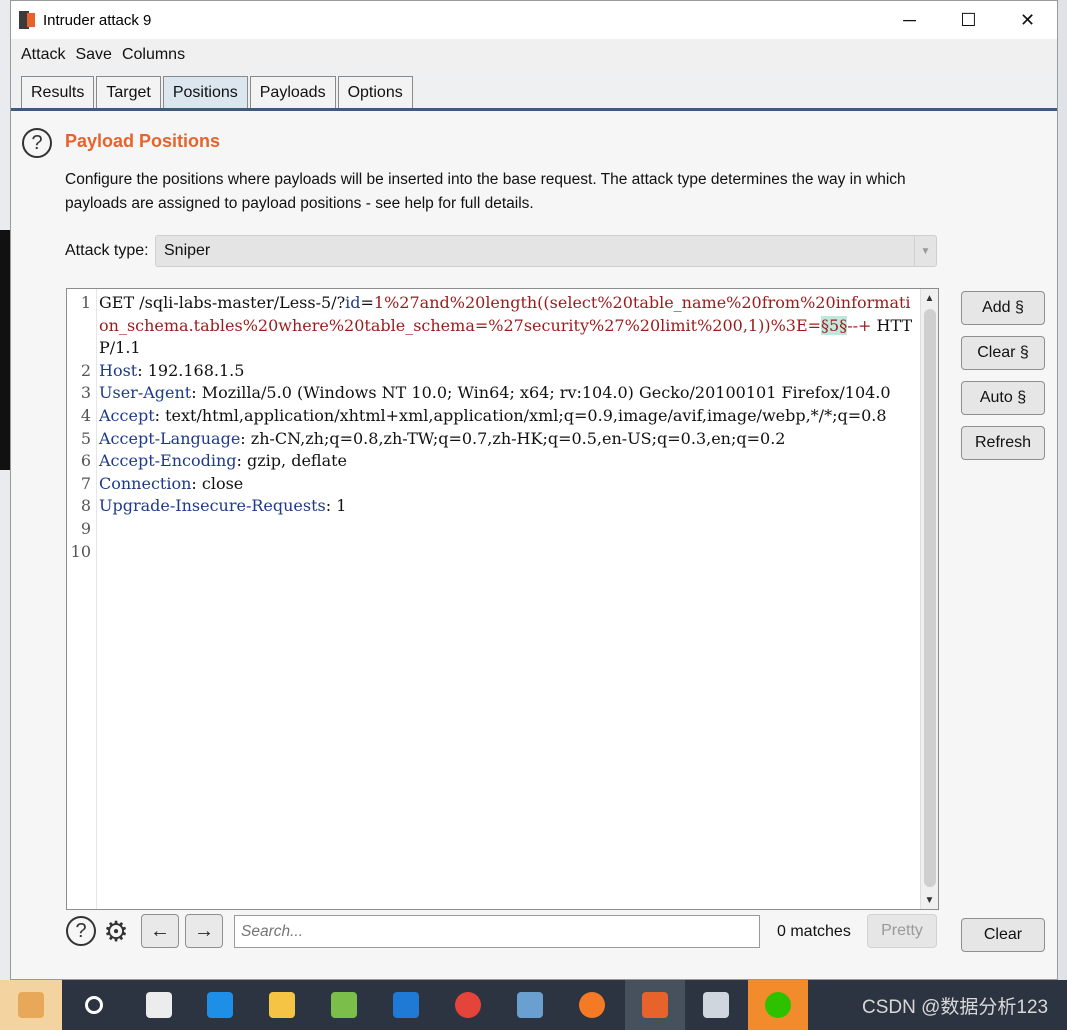 The image size is (1067, 1030). Describe the element at coordinates (1003, 353) in the screenshot. I see `clear-marker-button: Clear §` at that location.